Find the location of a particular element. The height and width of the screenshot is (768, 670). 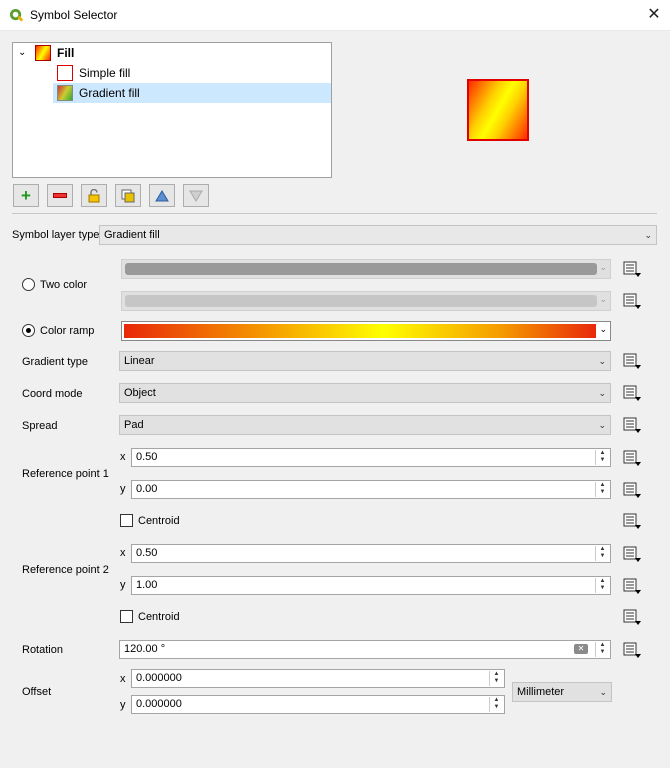

color-ramp-button: ⌄ is located at coordinates (366, 331).